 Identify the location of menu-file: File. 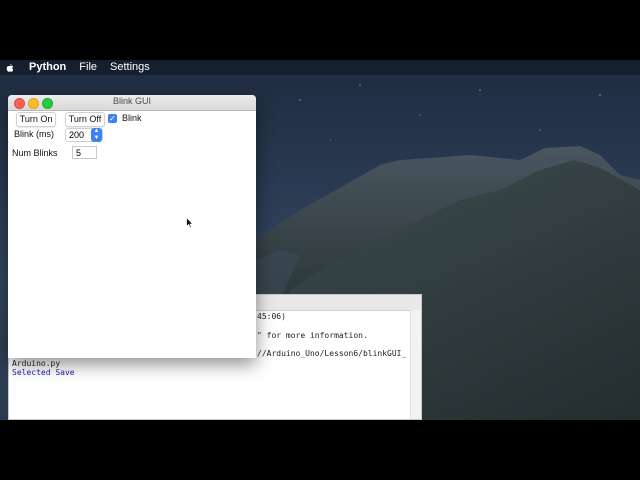
(88, 67).